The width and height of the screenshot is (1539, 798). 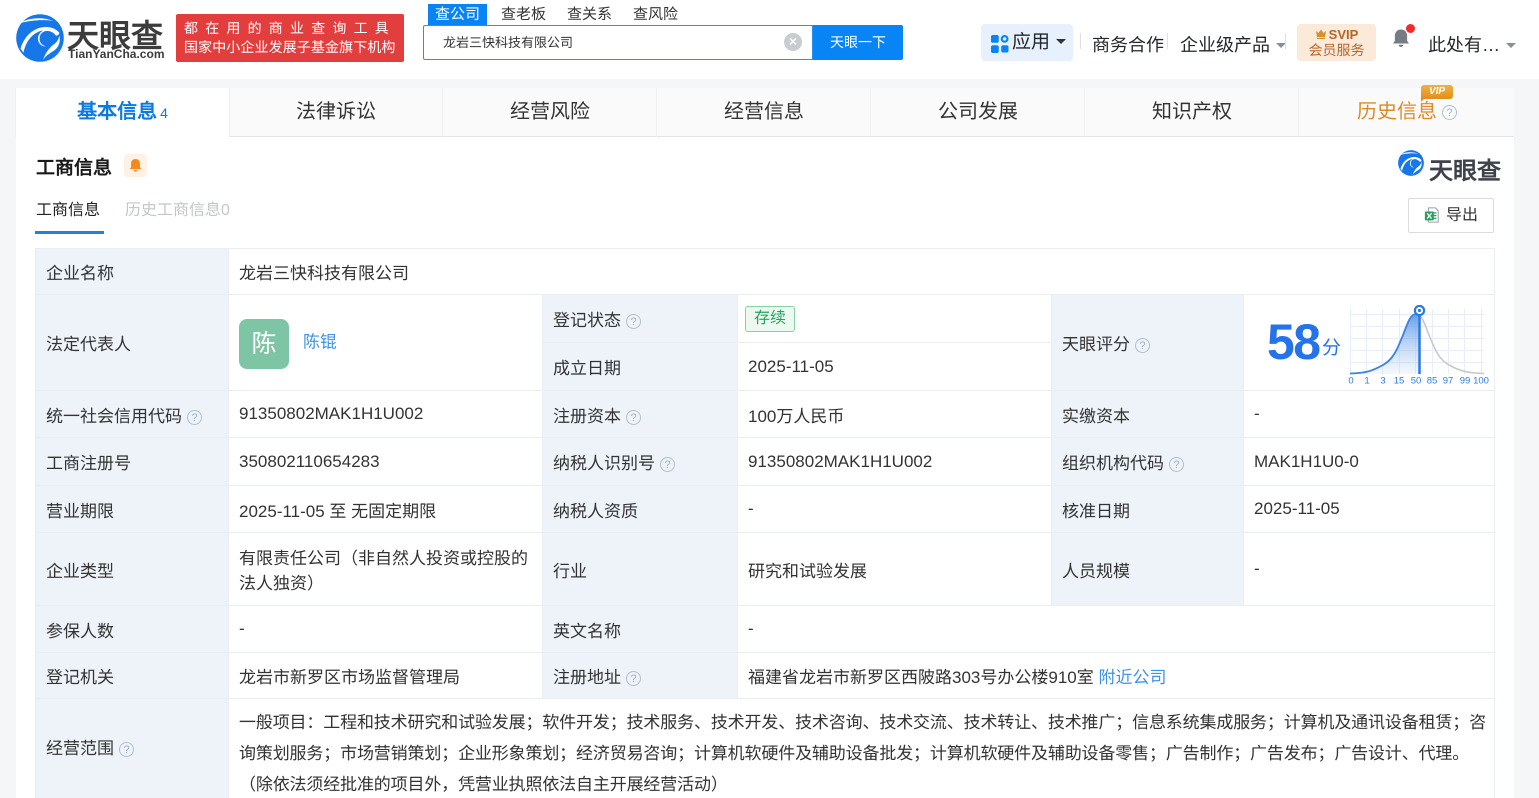 I want to click on svg-text: 50, so click(x=1416, y=380).